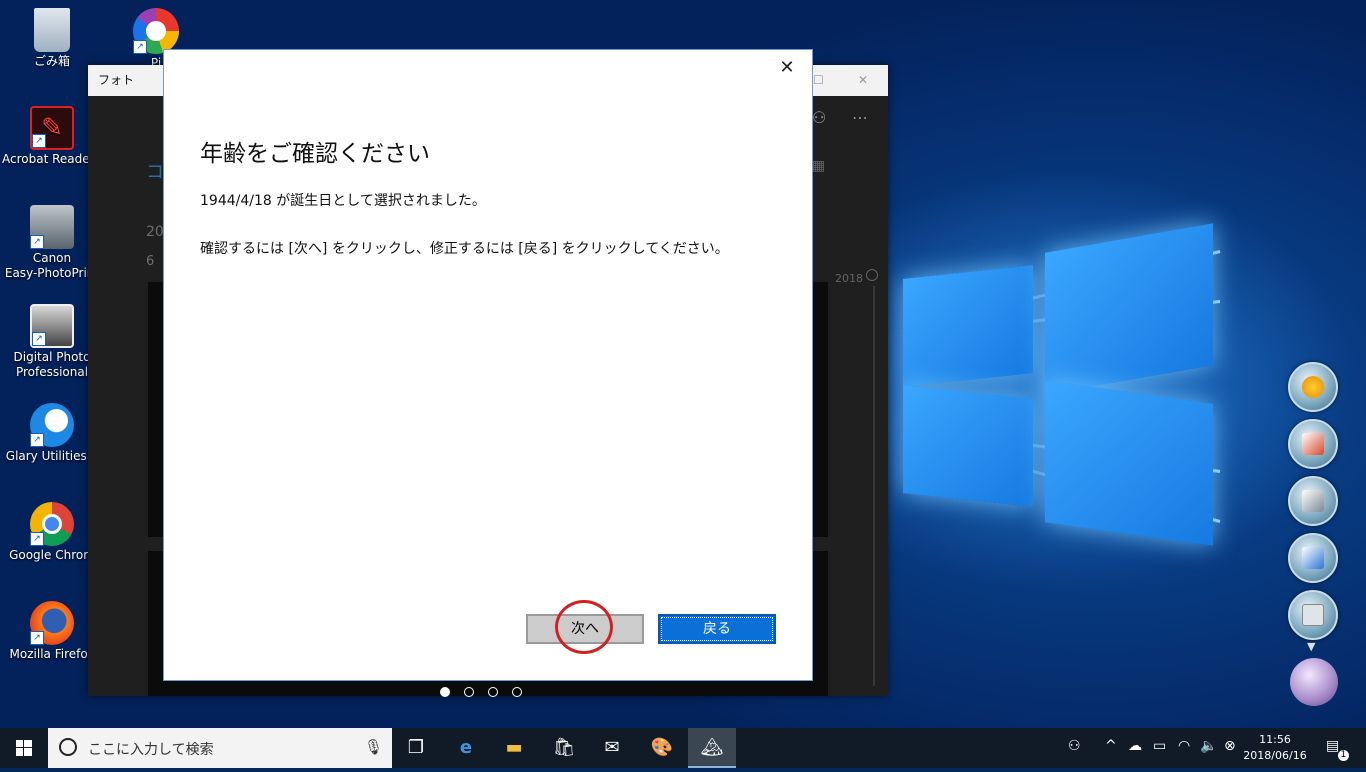  I want to click on solution-menu-orb, so click(1314, 682).